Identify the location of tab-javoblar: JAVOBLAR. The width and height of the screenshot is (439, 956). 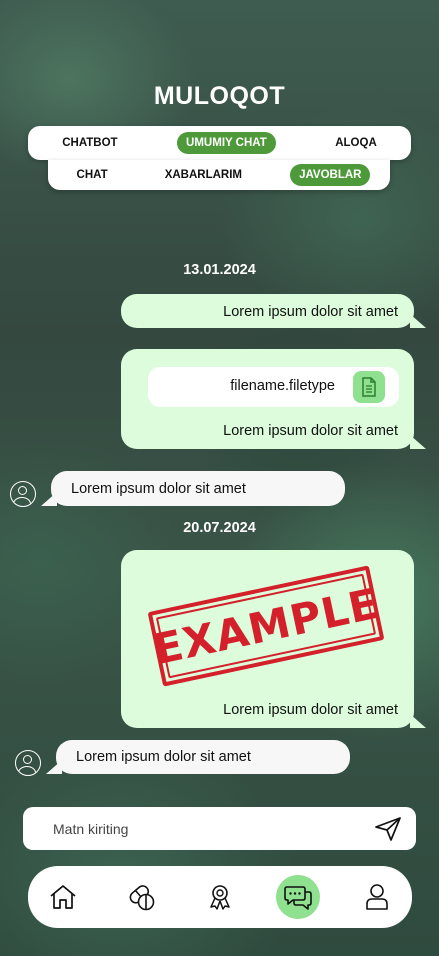
(330, 175).